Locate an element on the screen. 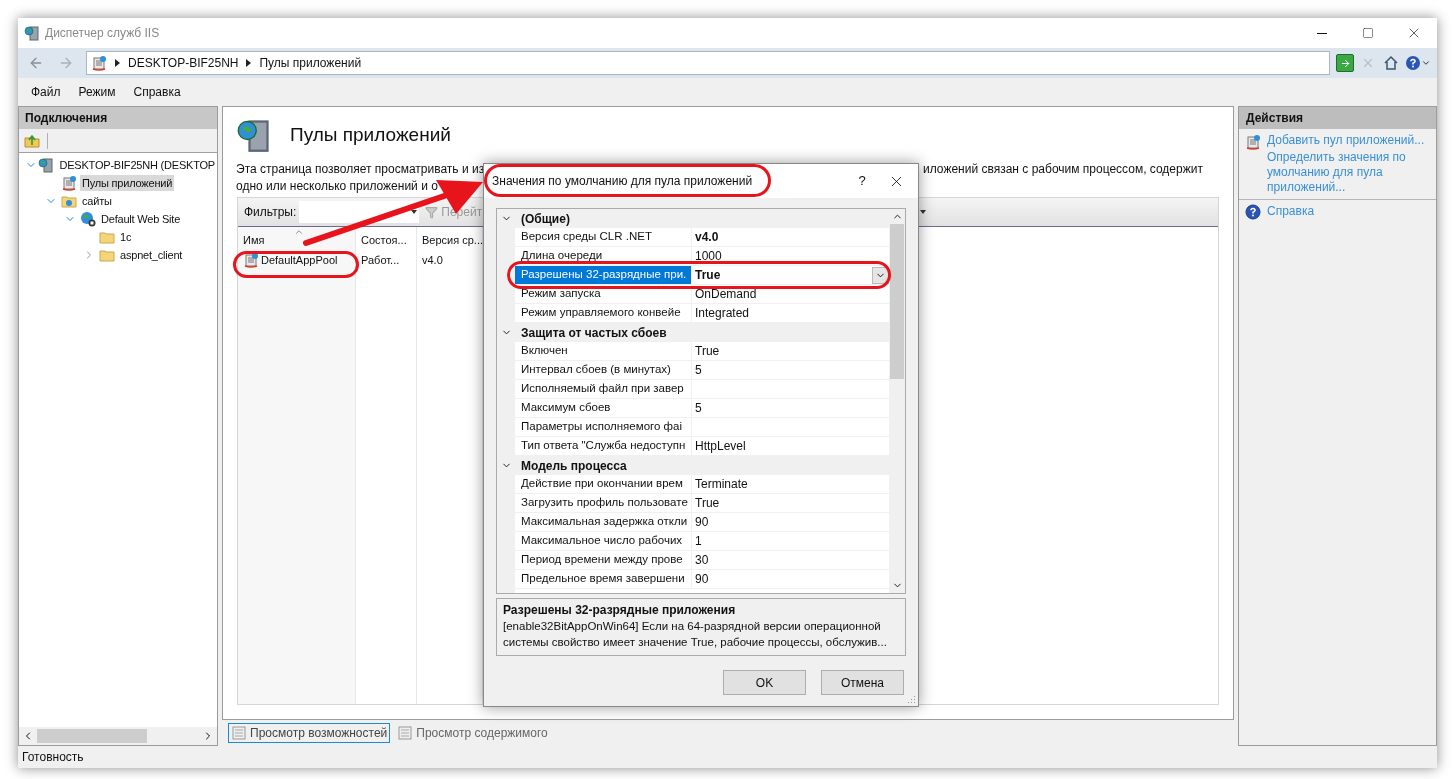  description-title: Разрешены 32-разрядные приложения is located at coordinates (620, 610).